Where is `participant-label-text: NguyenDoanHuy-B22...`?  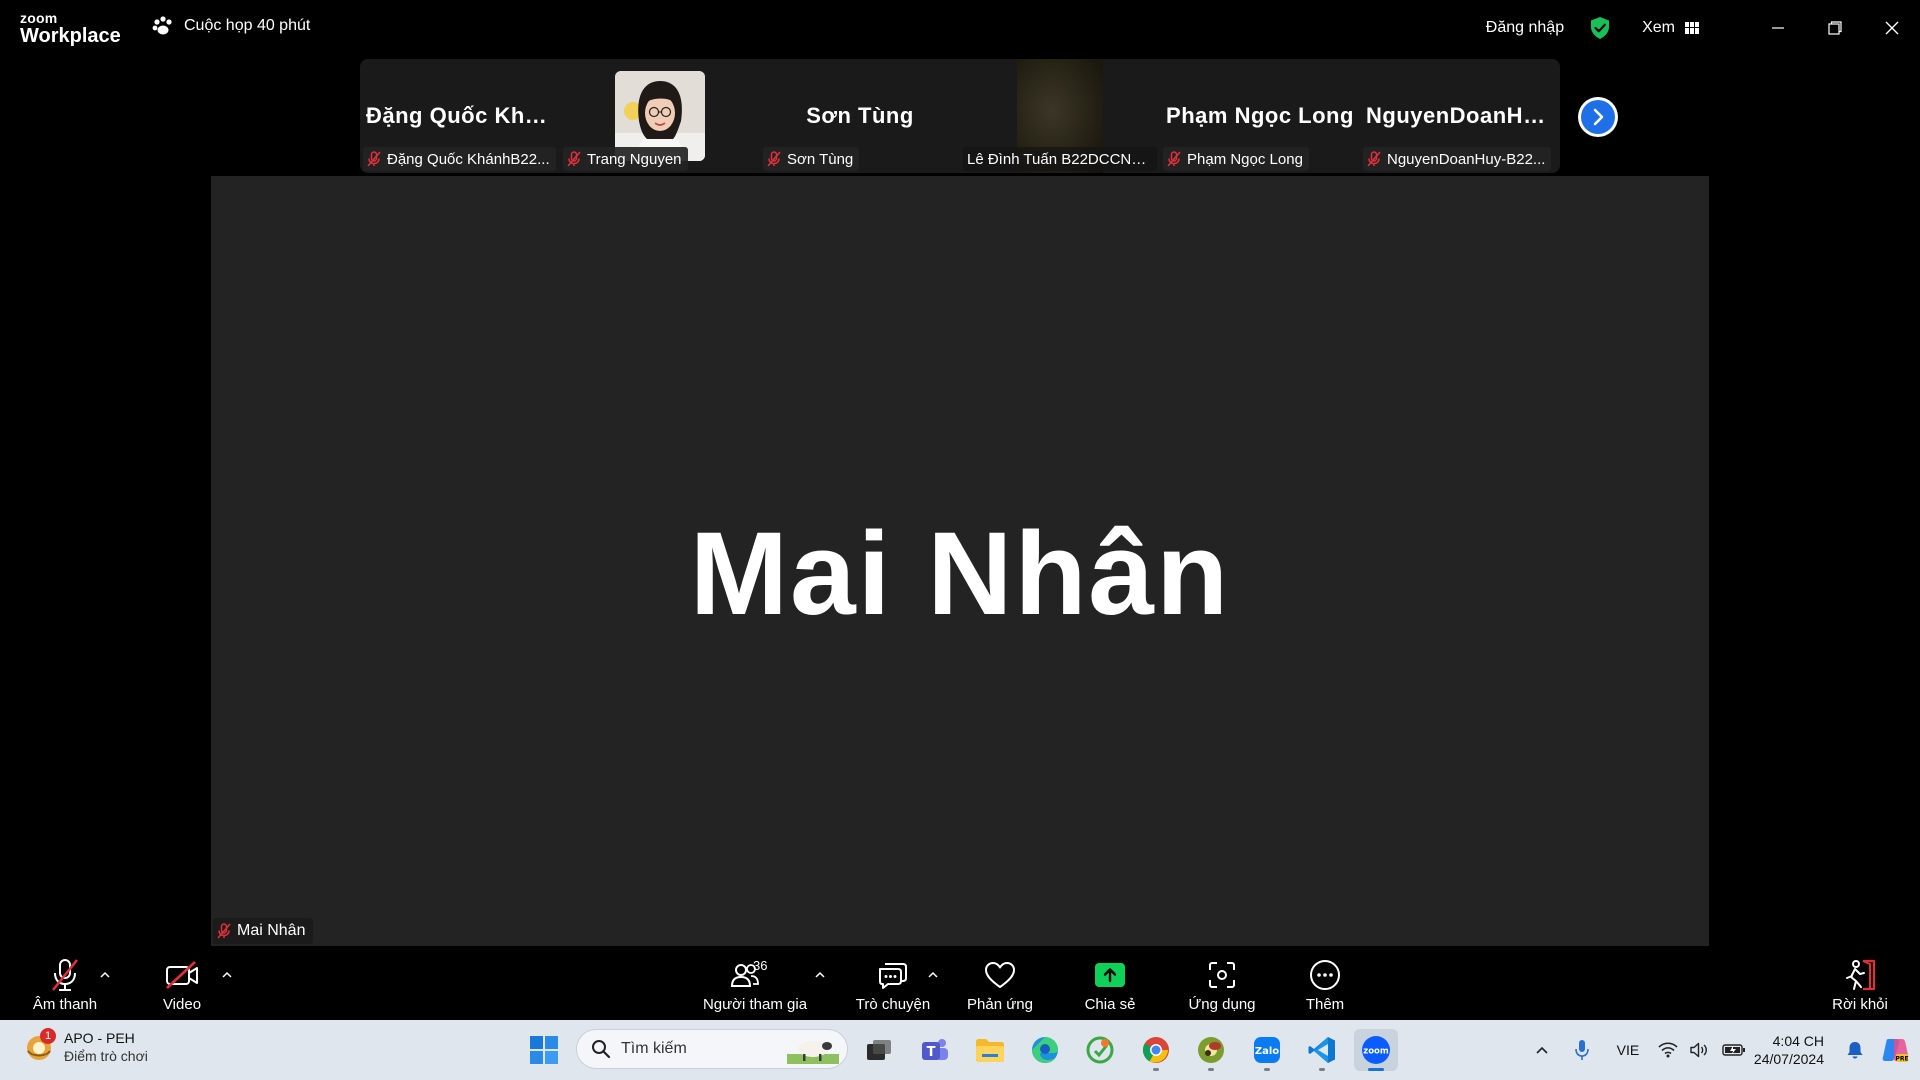 participant-label-text: NguyenDoanHuy-B22... is located at coordinates (1466, 159).